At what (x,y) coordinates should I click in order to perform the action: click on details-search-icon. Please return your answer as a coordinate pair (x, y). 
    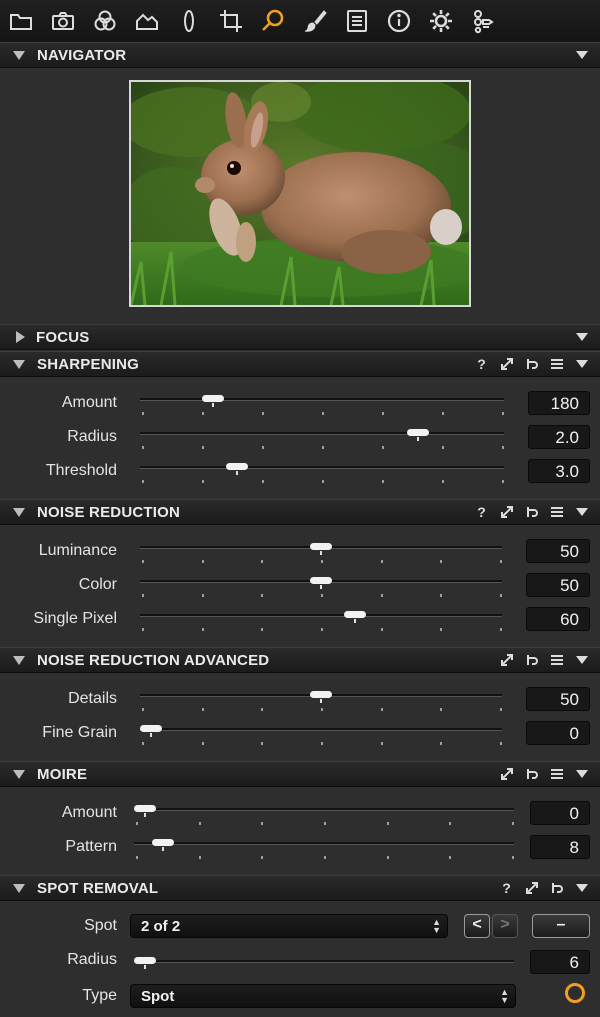
    Looking at the image, I should click on (273, 21).